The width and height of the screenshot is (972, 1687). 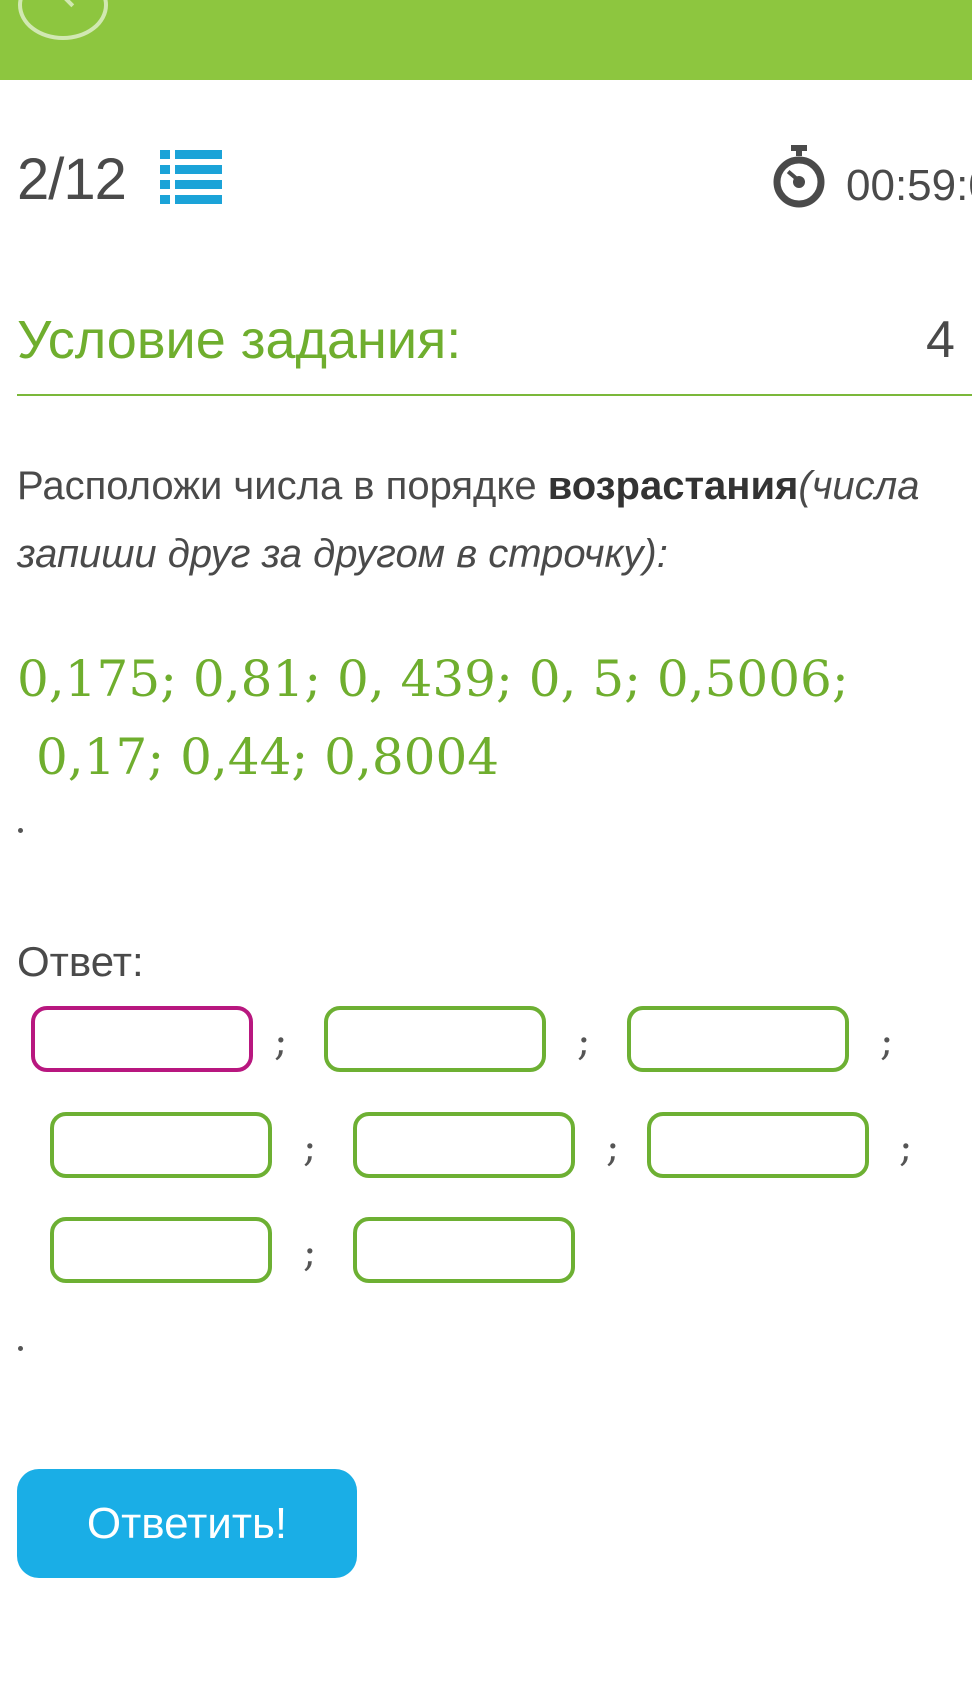 I want to click on top-bar, so click(x=486, y=40).